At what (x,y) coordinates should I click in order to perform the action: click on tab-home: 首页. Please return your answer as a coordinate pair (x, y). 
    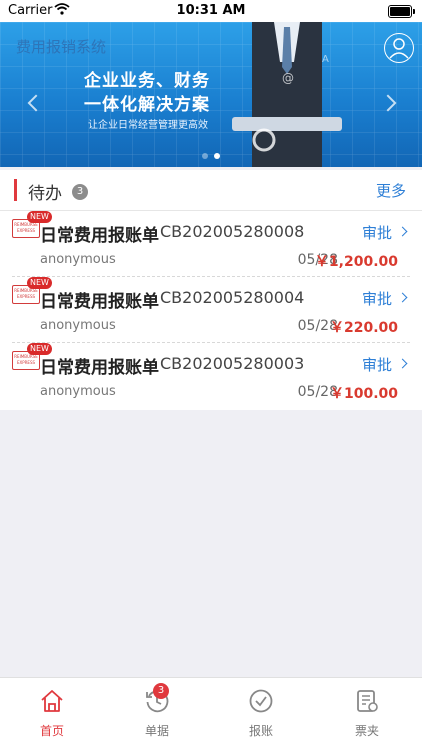
    Looking at the image, I should click on (52, 715).